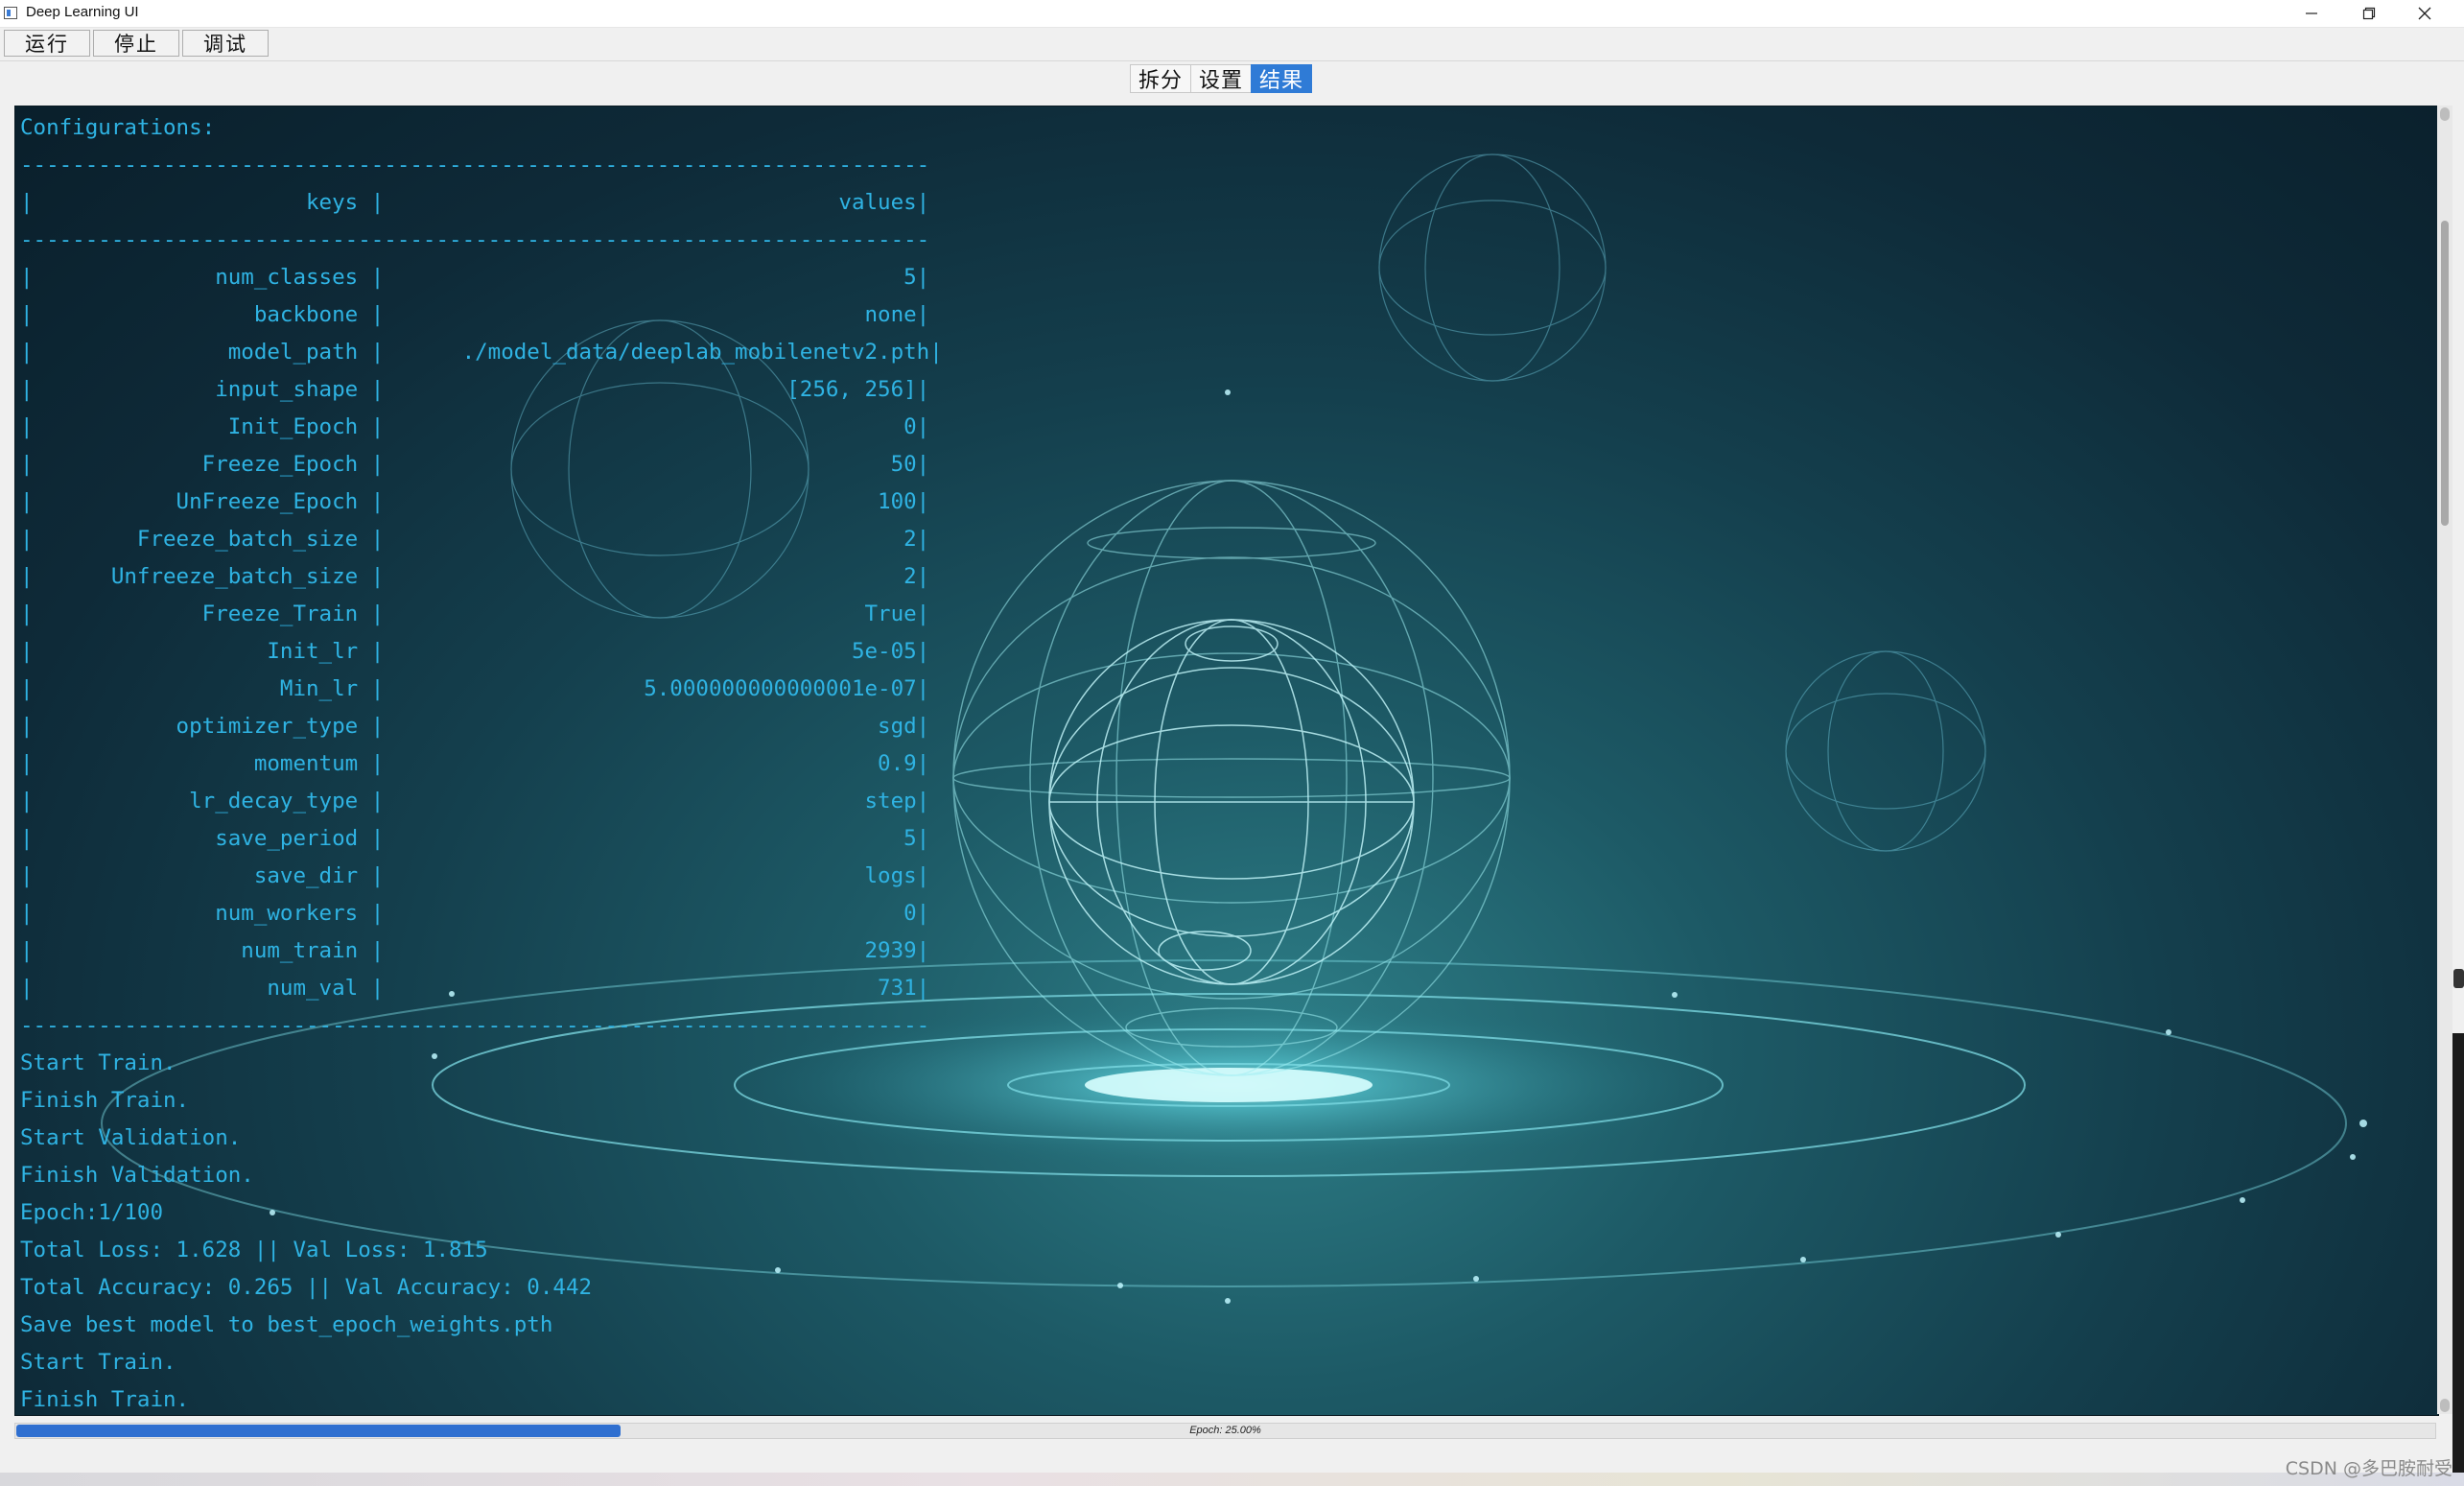 The width and height of the screenshot is (2464, 1486). I want to click on console-line: | input_shape | [256, 256]|, so click(475, 390).